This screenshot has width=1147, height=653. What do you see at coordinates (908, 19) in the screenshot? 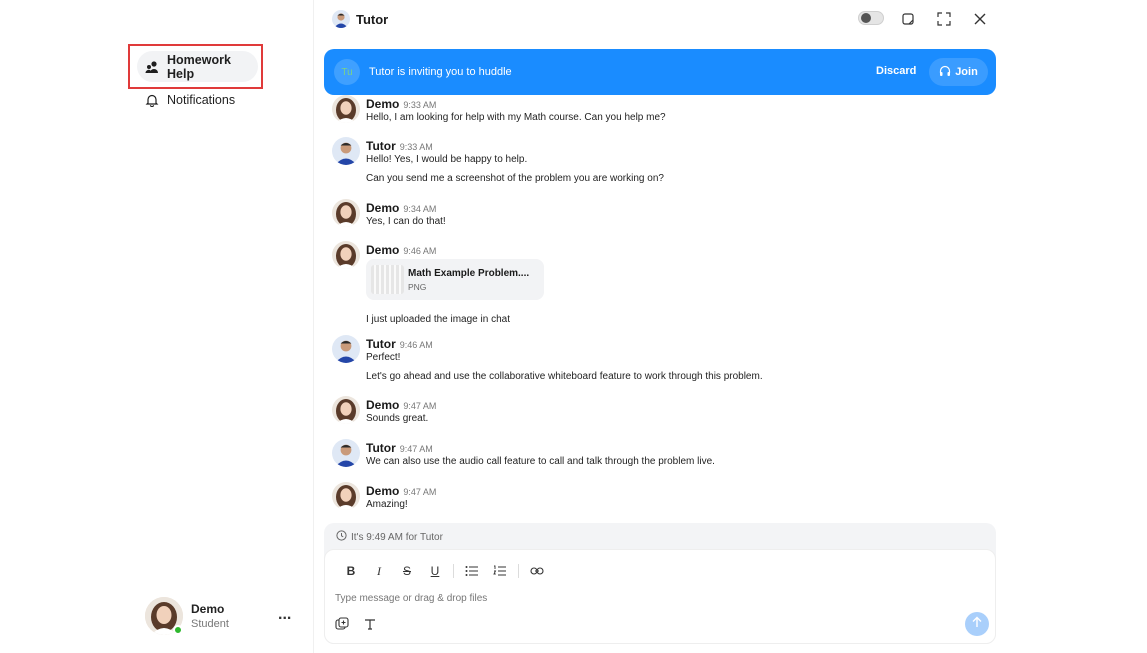
I see `note-icon` at bounding box center [908, 19].